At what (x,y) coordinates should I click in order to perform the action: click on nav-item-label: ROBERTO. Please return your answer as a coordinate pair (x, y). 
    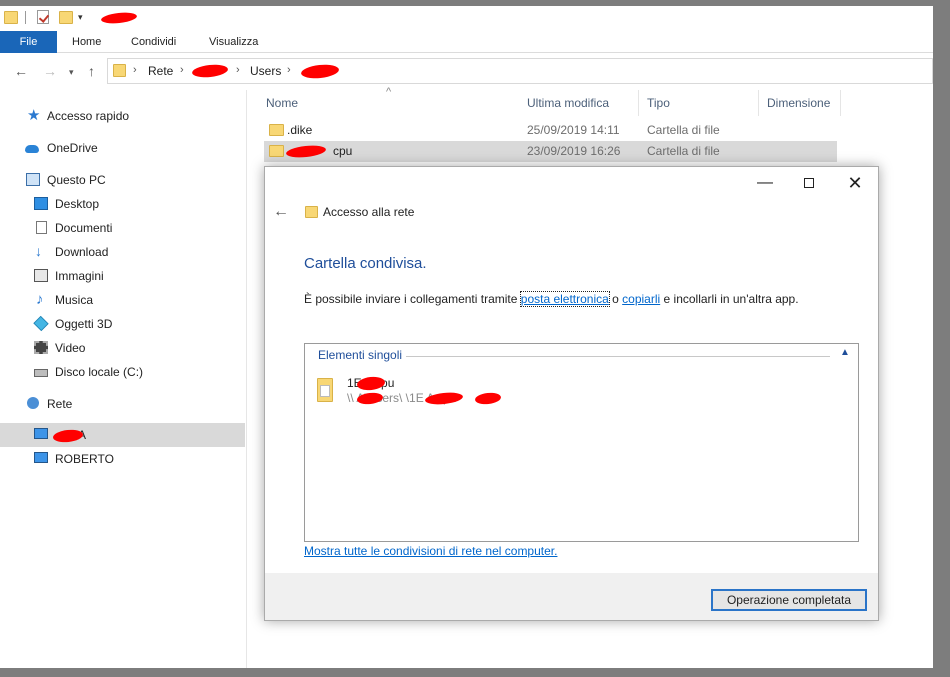
    Looking at the image, I should click on (84, 459).